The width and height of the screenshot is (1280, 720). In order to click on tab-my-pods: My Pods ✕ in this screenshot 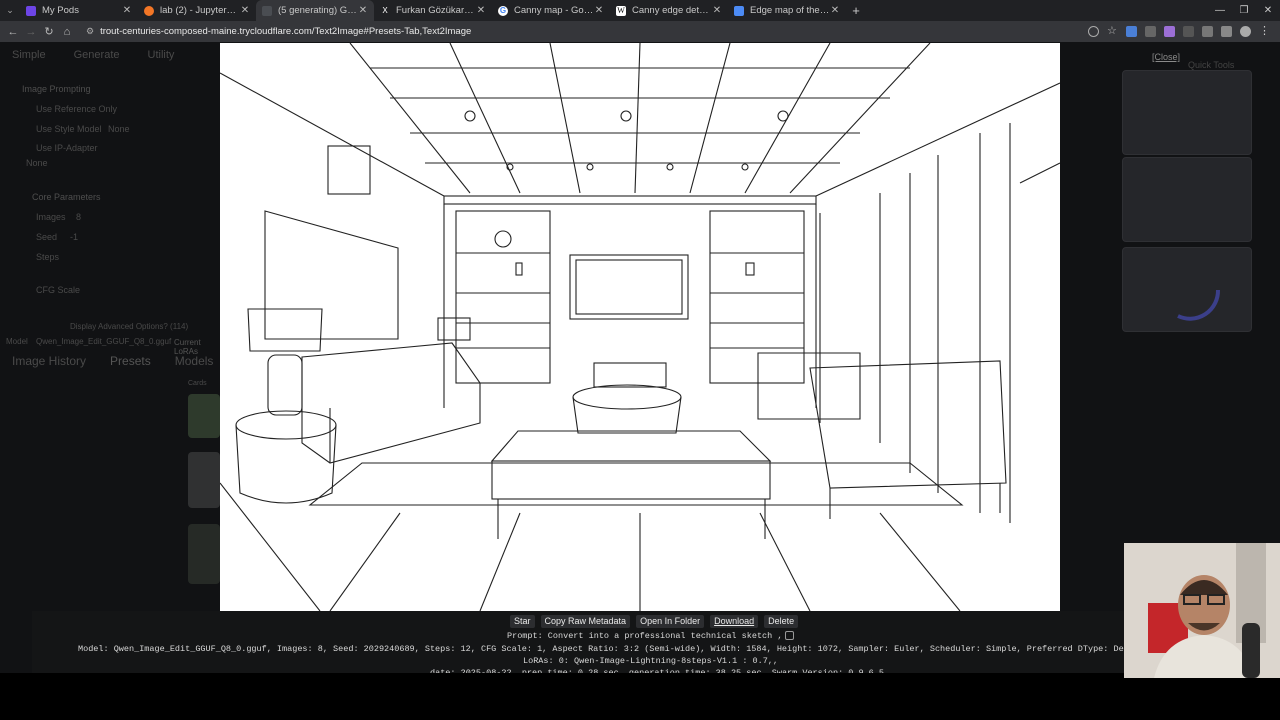, I will do `click(79, 10)`.